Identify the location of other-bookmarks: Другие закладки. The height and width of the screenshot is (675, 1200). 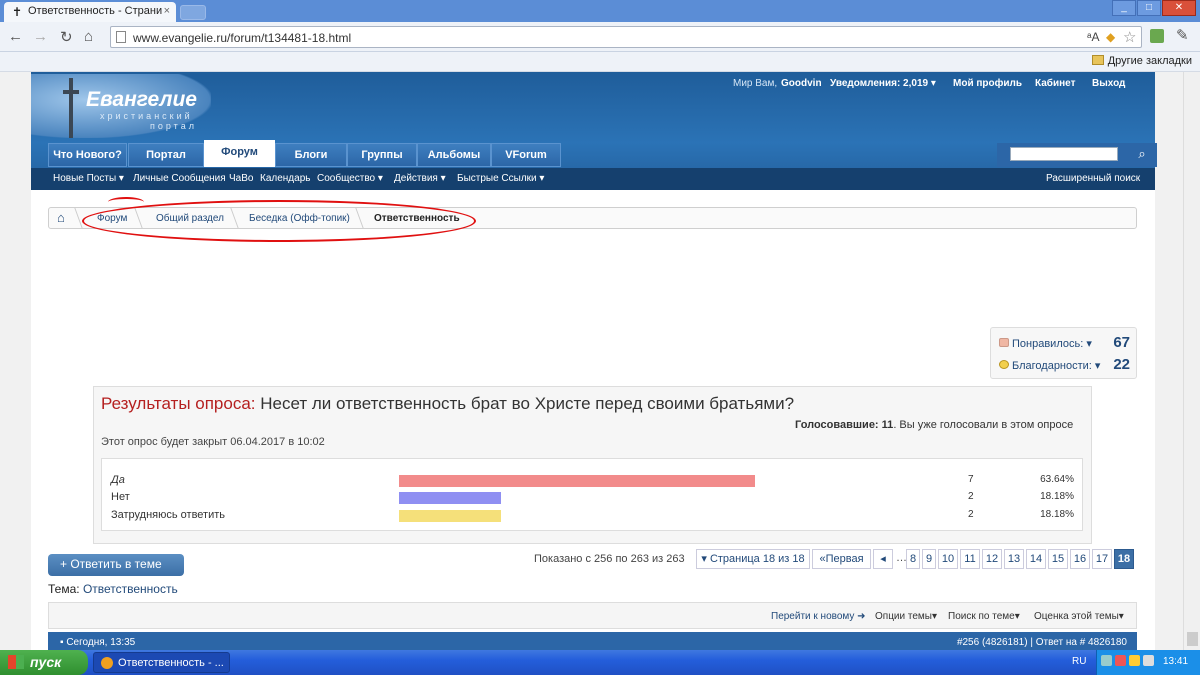
(1141, 61).